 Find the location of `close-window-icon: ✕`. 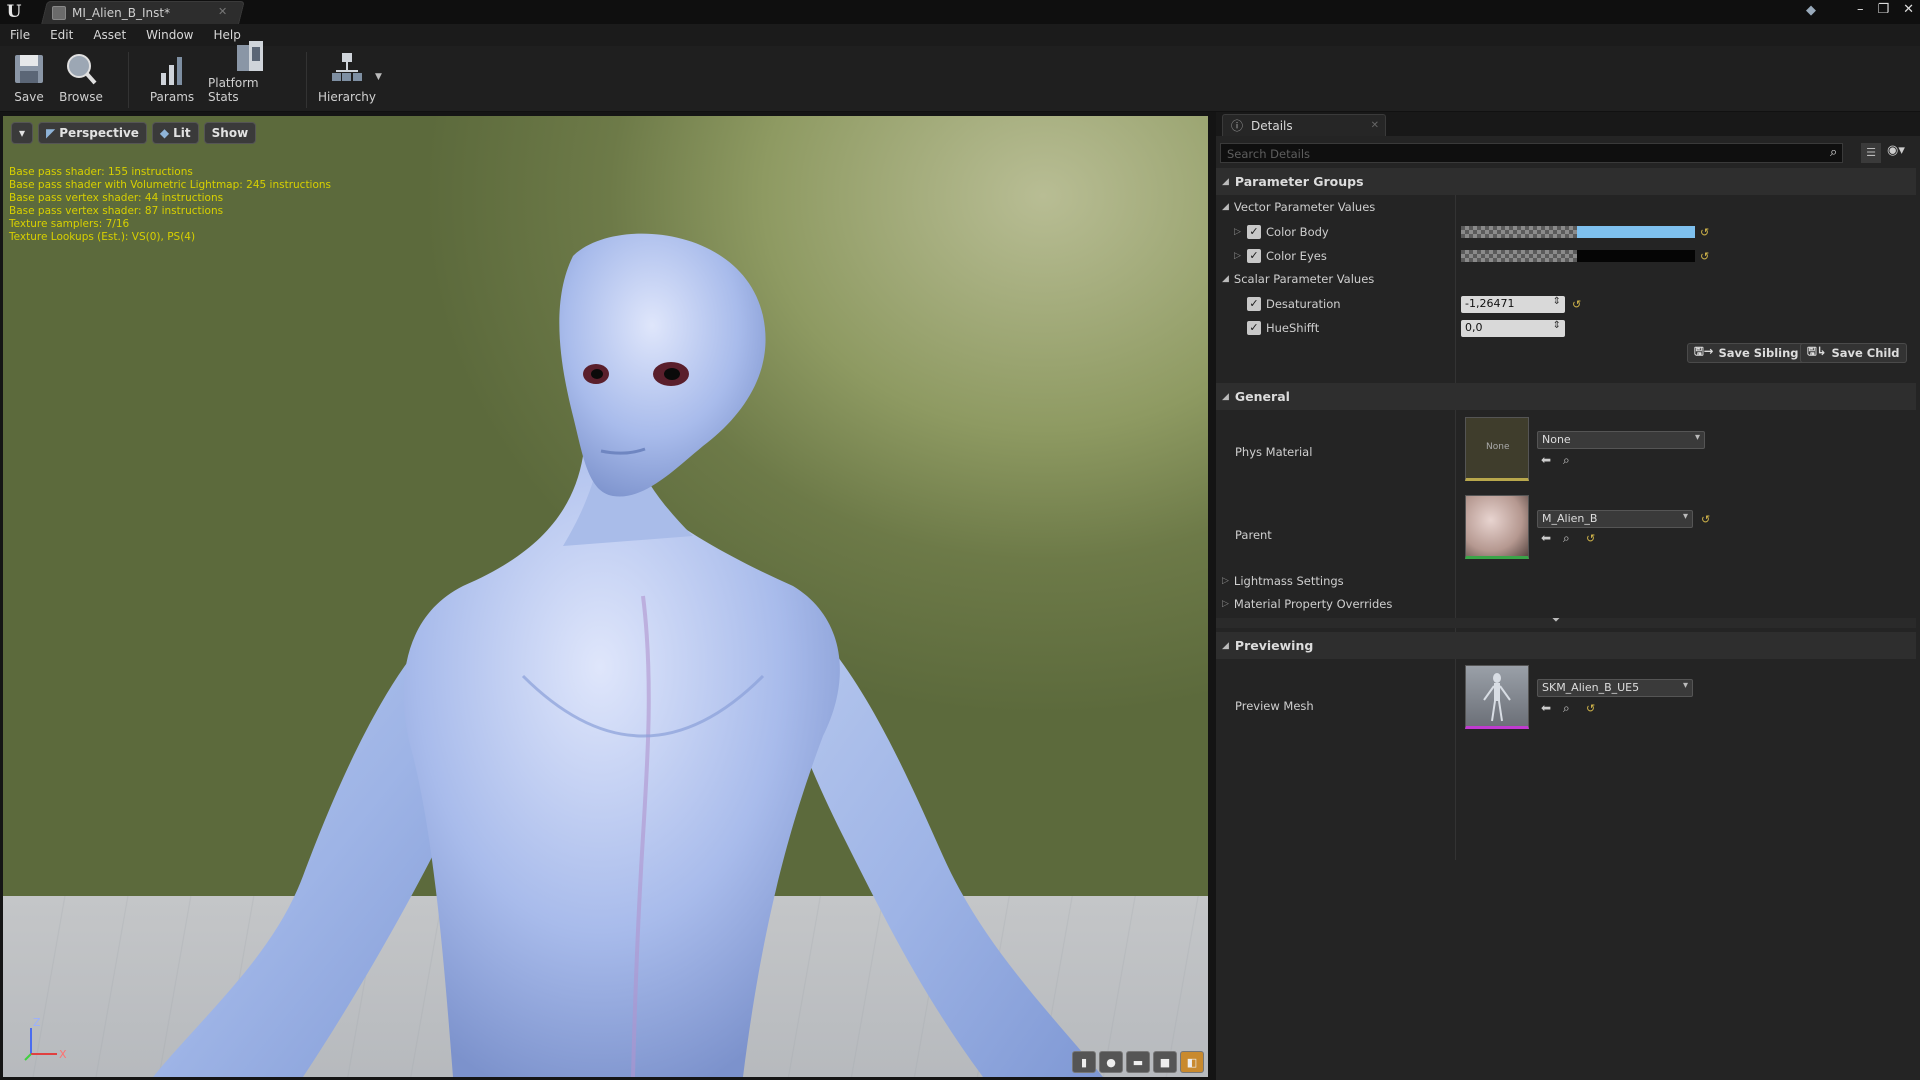

close-window-icon: ✕ is located at coordinates (1908, 9).